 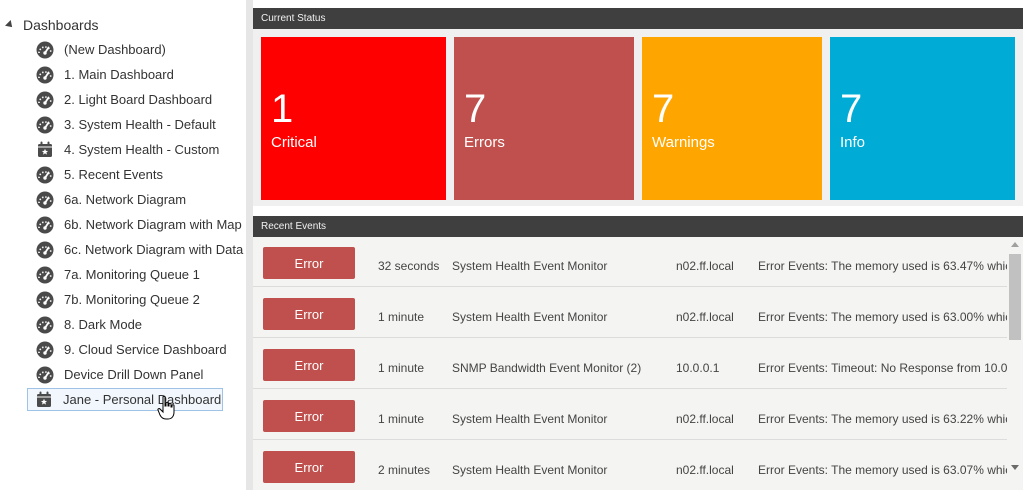 What do you see at coordinates (153, 224) in the screenshot?
I see `tree-item-label: 6b. Network Diagram with Map` at bounding box center [153, 224].